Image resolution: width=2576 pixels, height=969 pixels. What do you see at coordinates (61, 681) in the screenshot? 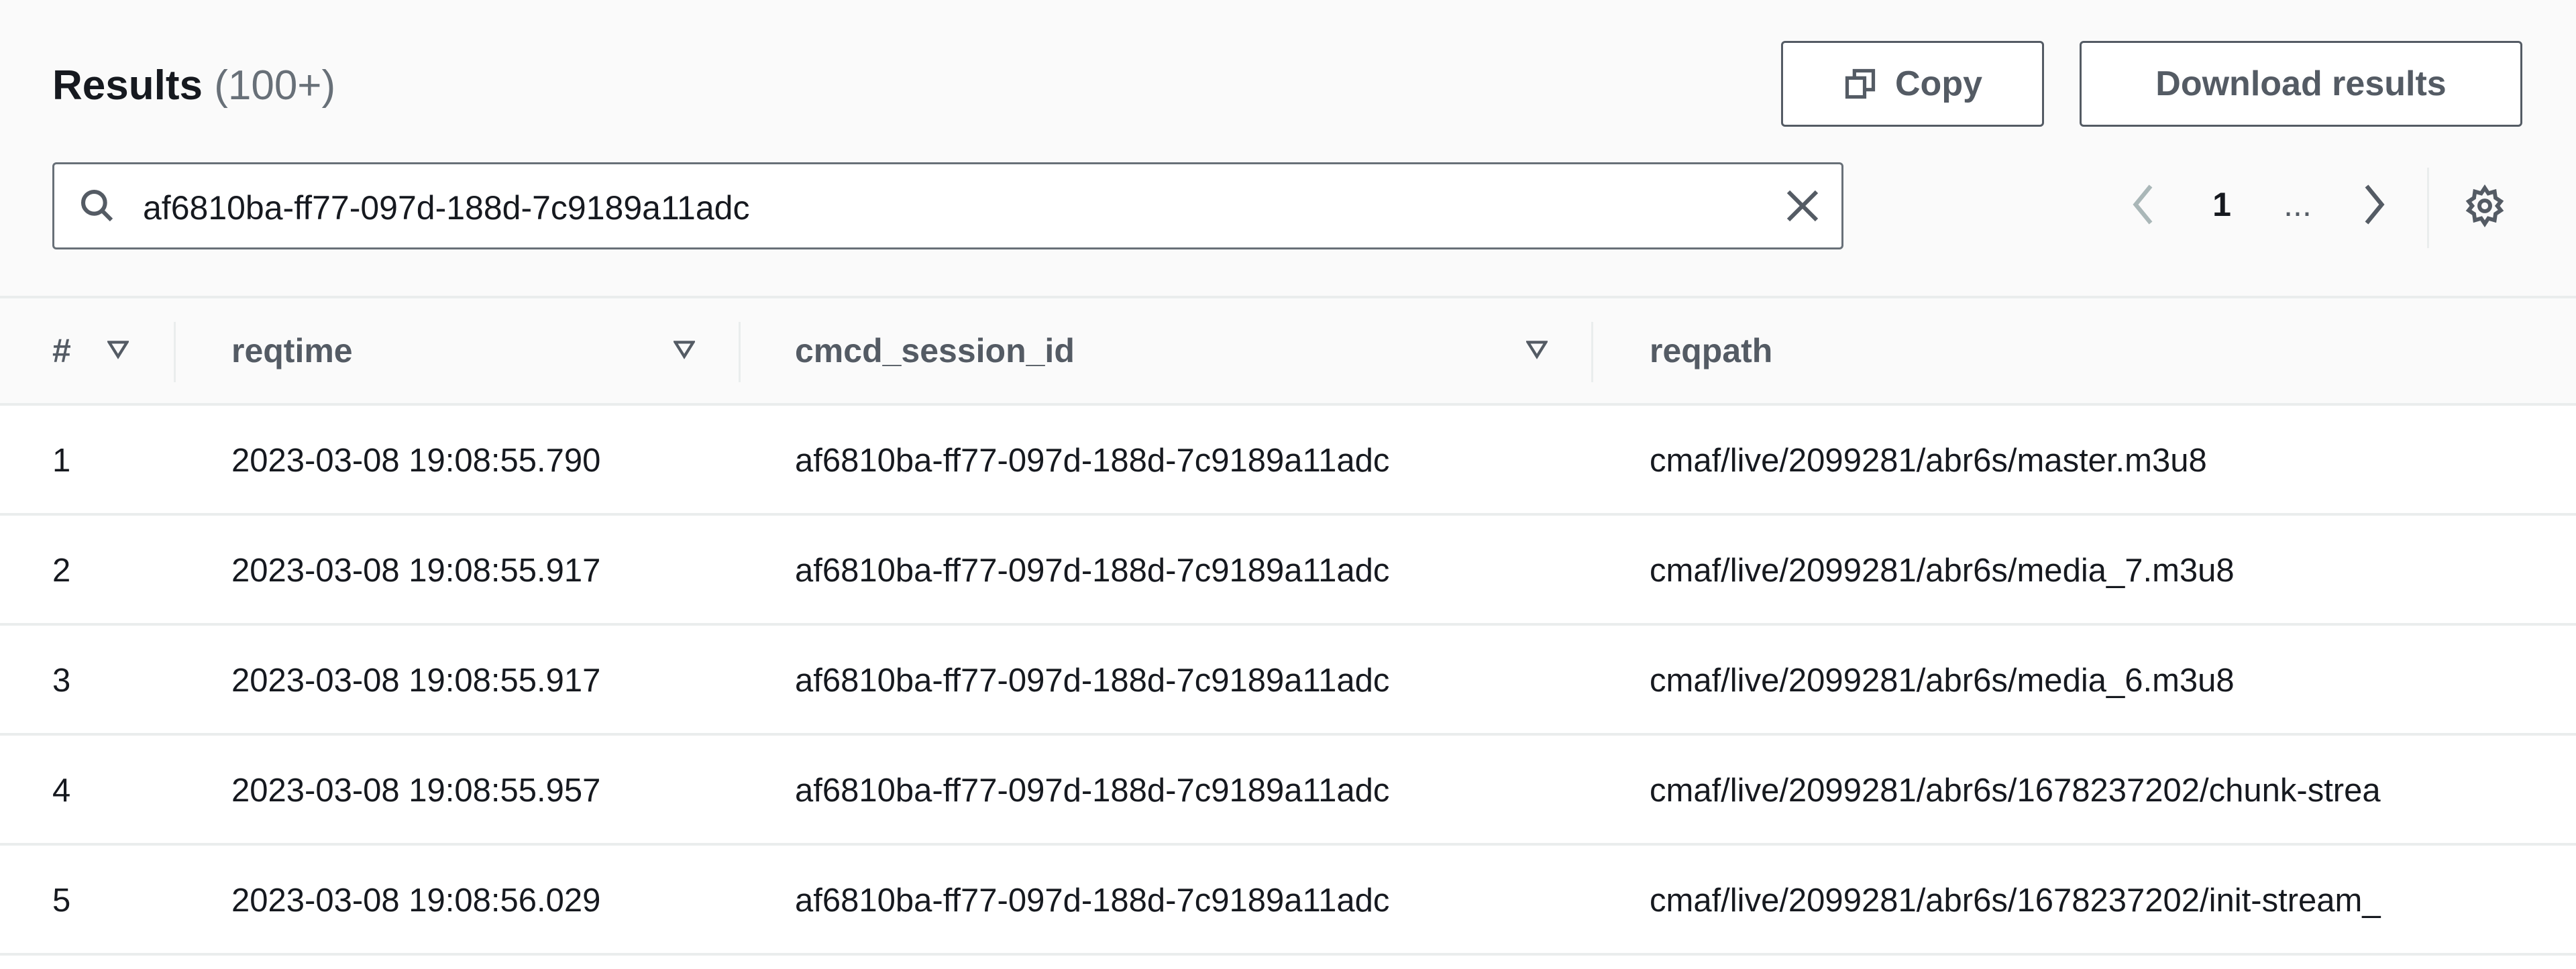
I see `cell-number: 3` at bounding box center [61, 681].